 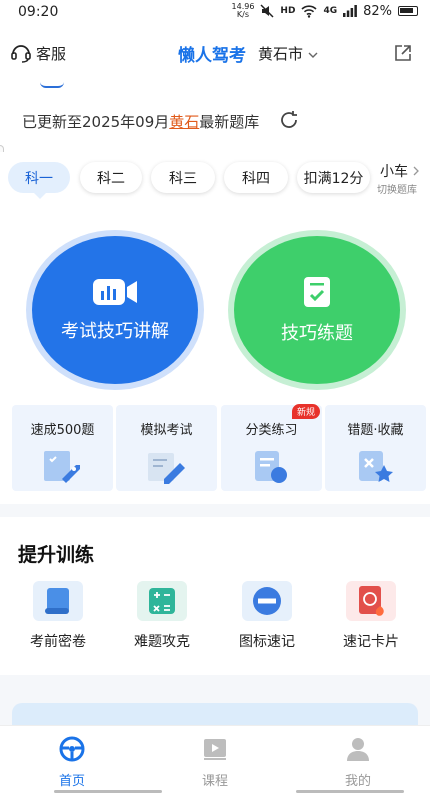 I want to click on nav-course: 课程, so click(x=215, y=762).